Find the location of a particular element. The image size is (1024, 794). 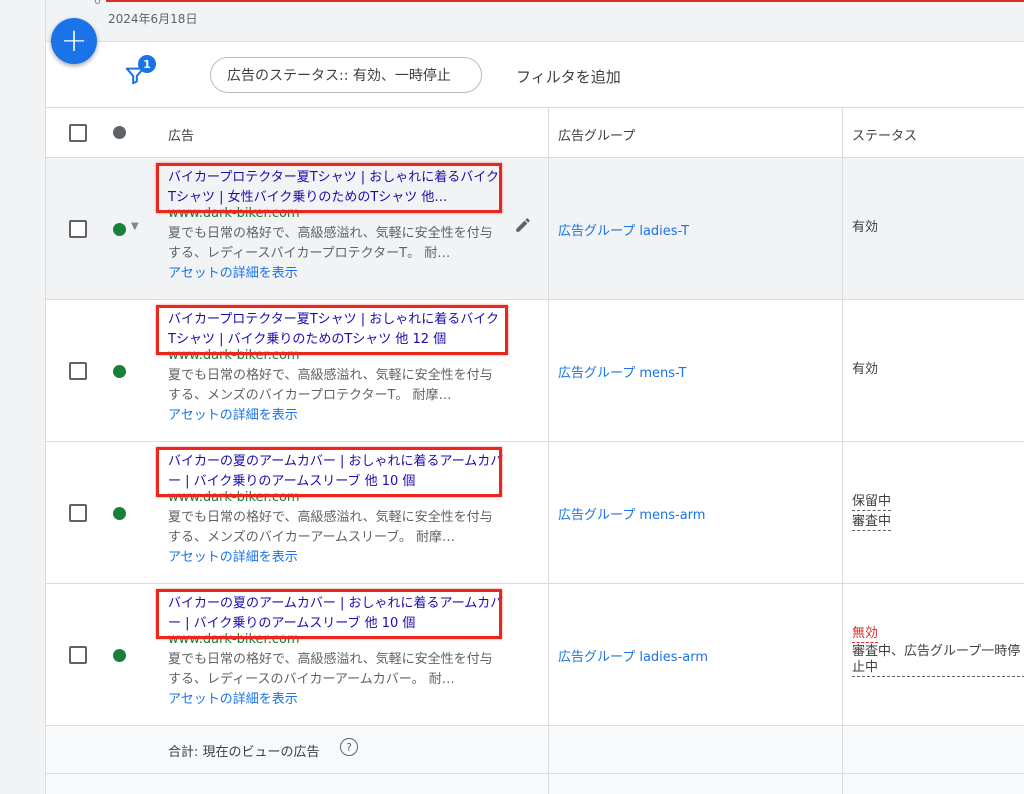

ad-group-link: 広告グループ ladies-T is located at coordinates (623, 229).